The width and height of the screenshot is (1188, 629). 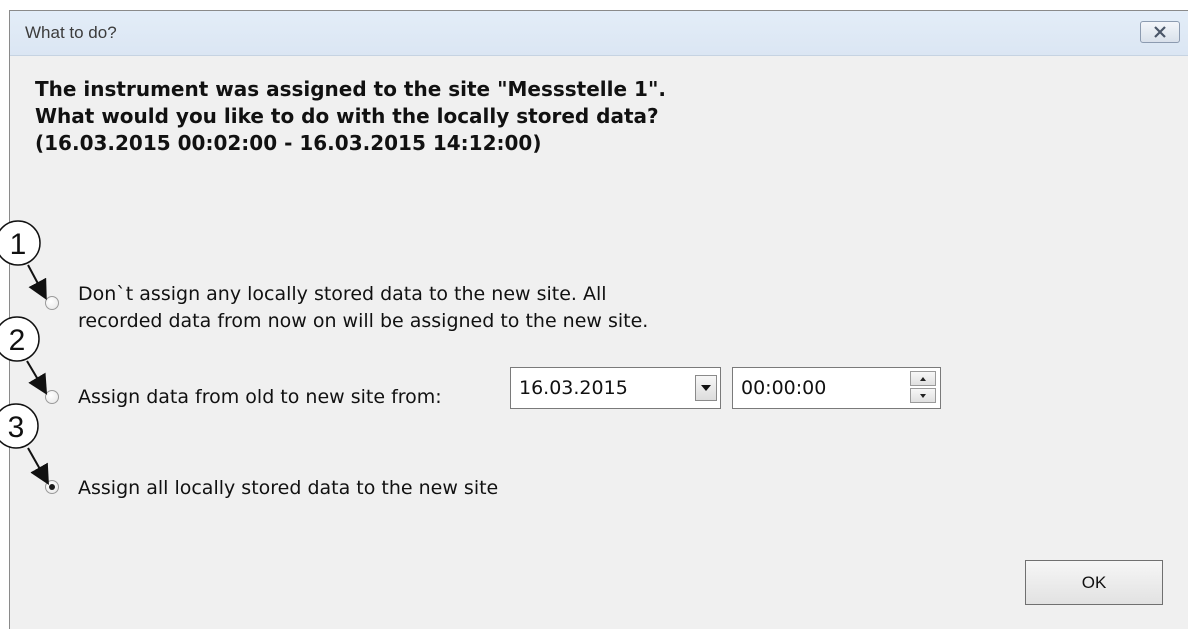 What do you see at coordinates (599, 33) in the screenshot?
I see `title-bar: What to do?` at bounding box center [599, 33].